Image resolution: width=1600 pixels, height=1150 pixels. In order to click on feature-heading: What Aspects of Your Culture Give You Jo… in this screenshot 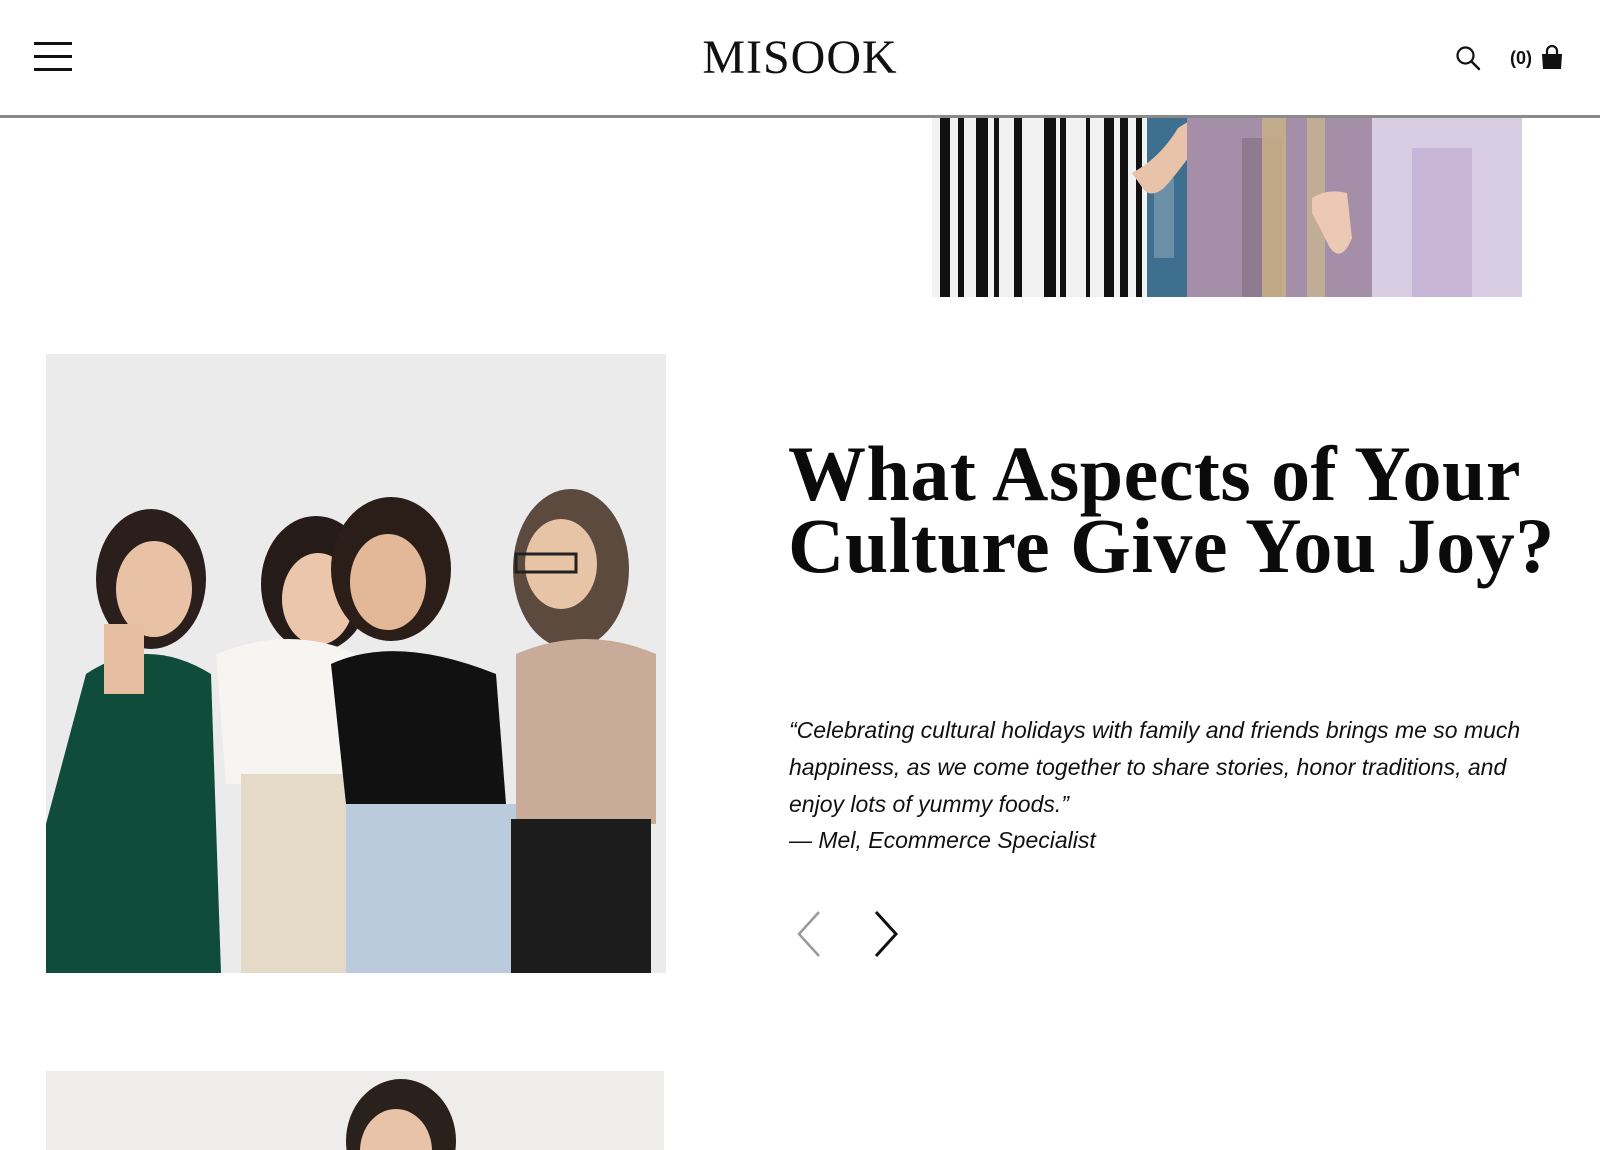, I will do `click(1171, 509)`.